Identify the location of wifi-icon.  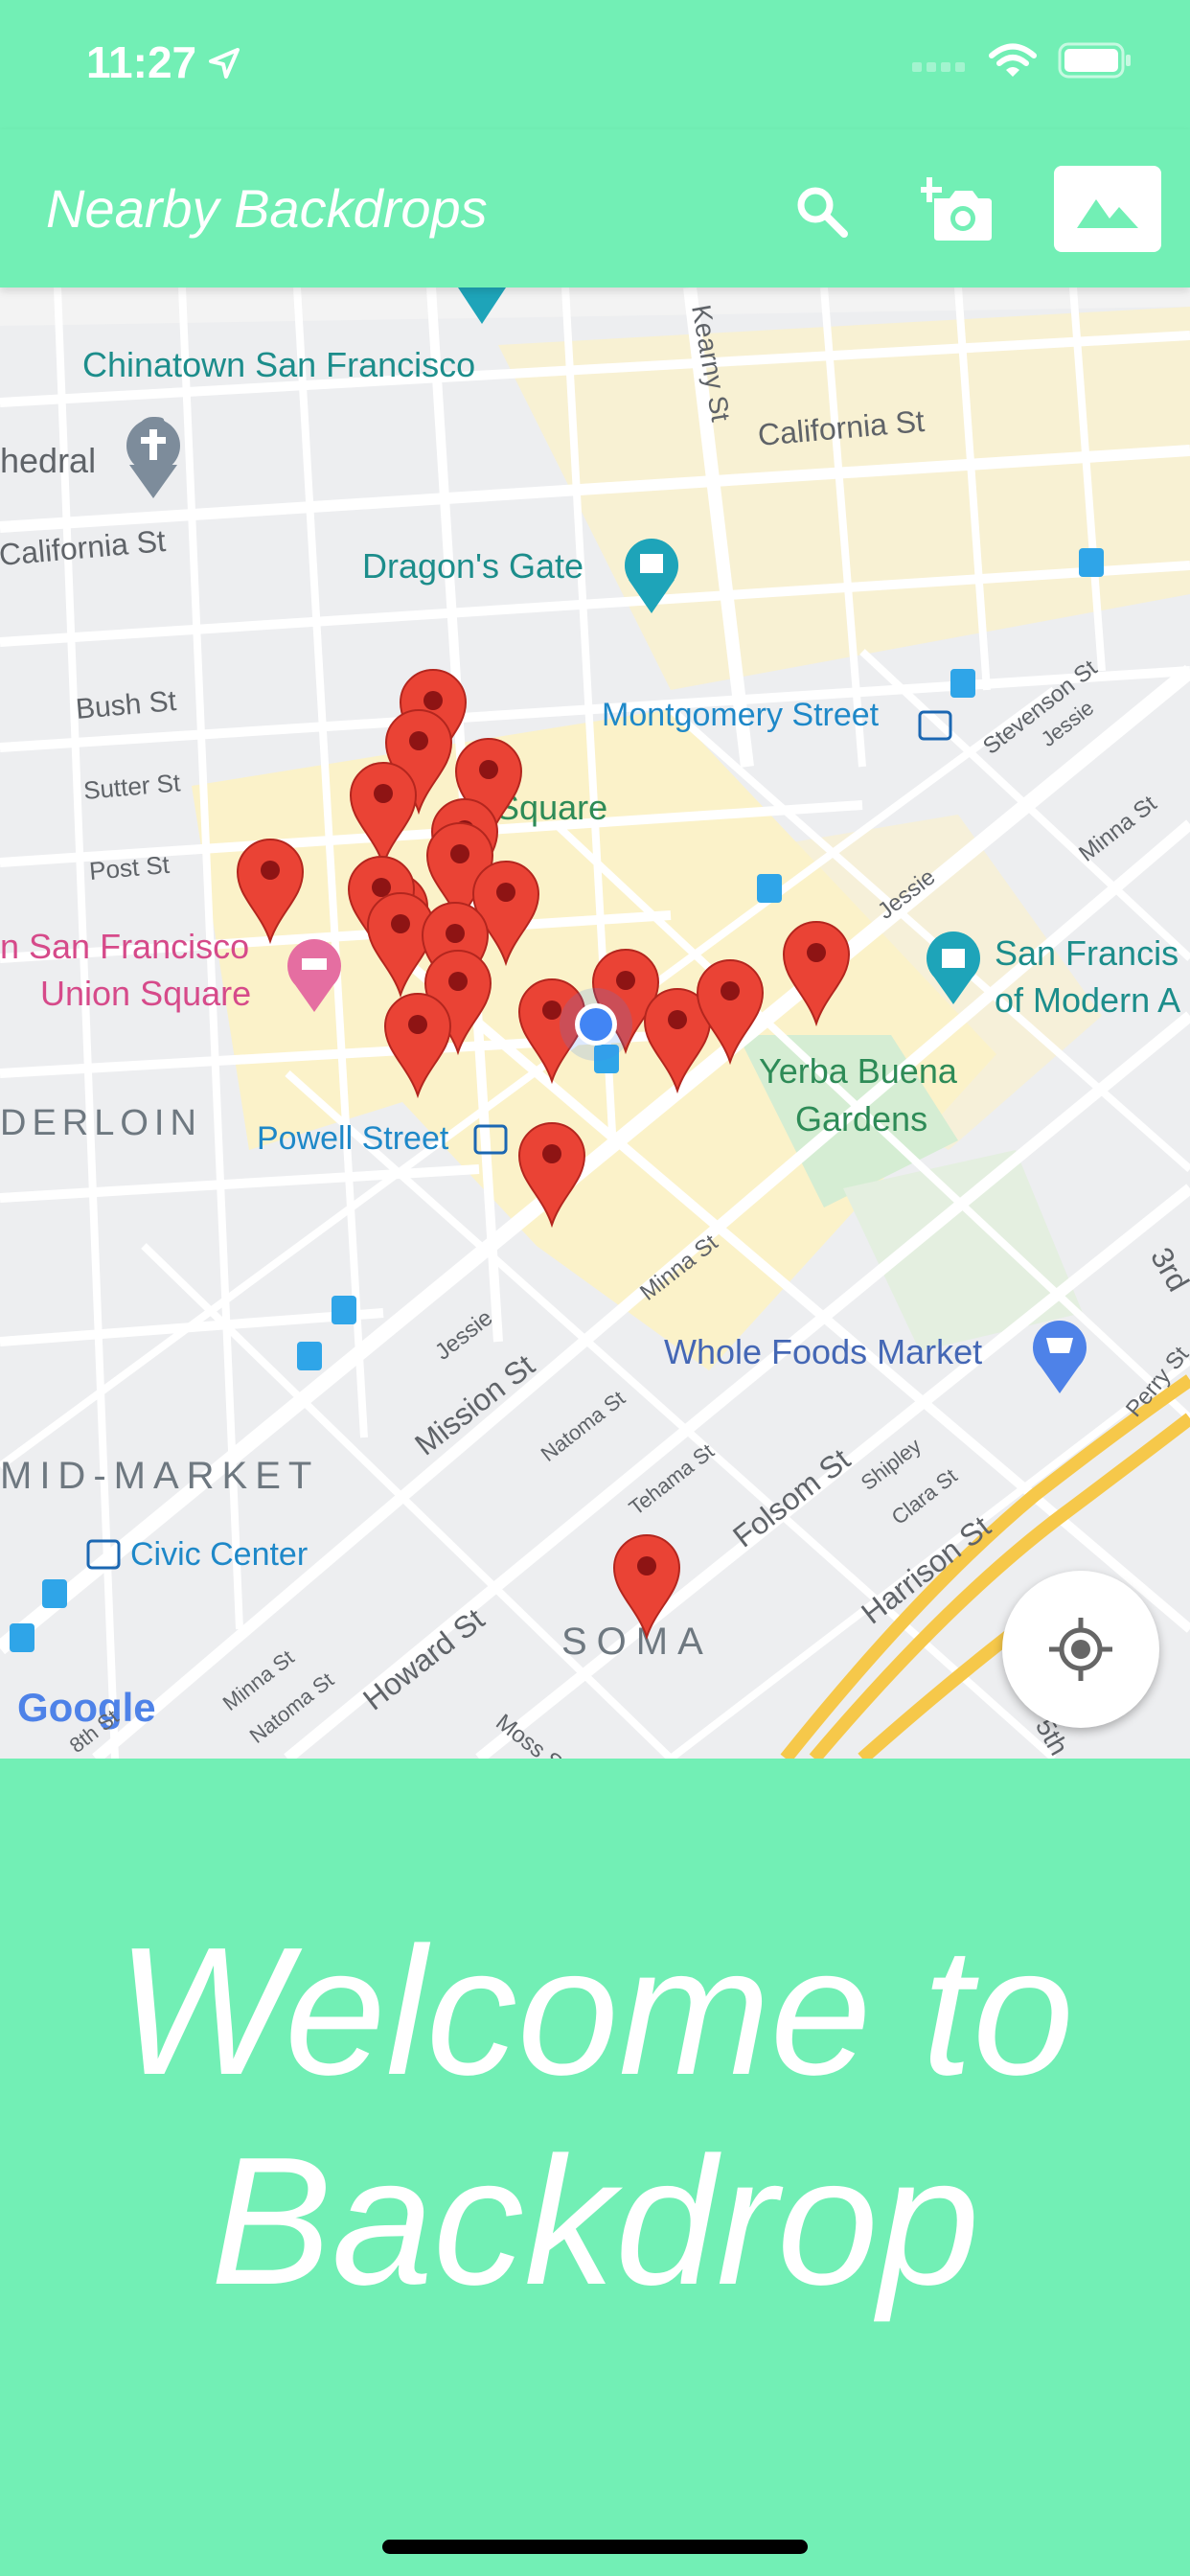
(1013, 60).